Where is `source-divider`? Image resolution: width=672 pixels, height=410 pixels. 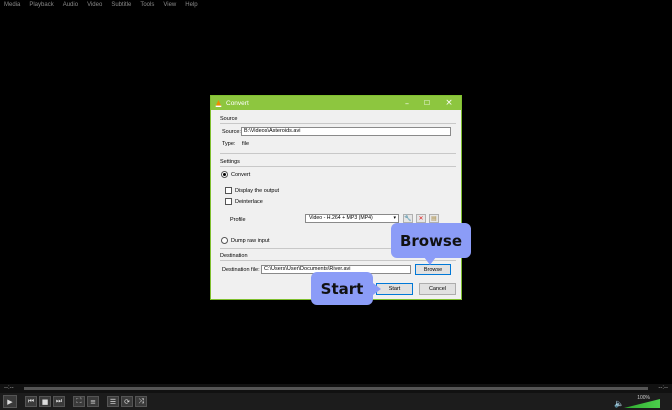
source-divider is located at coordinates (338, 123).